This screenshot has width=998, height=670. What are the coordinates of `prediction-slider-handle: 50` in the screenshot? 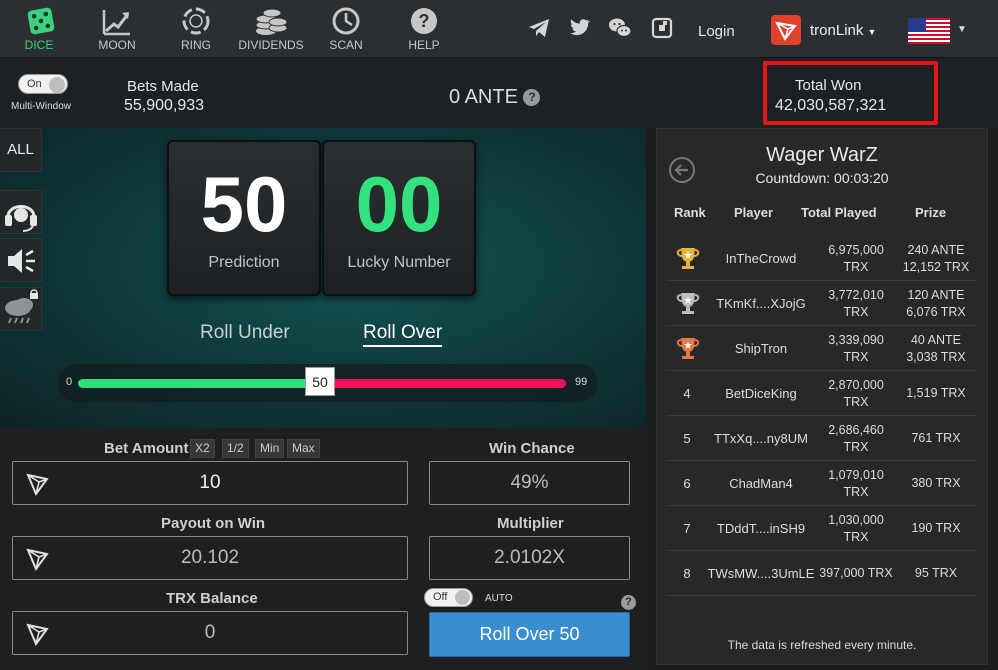 It's located at (320, 381).